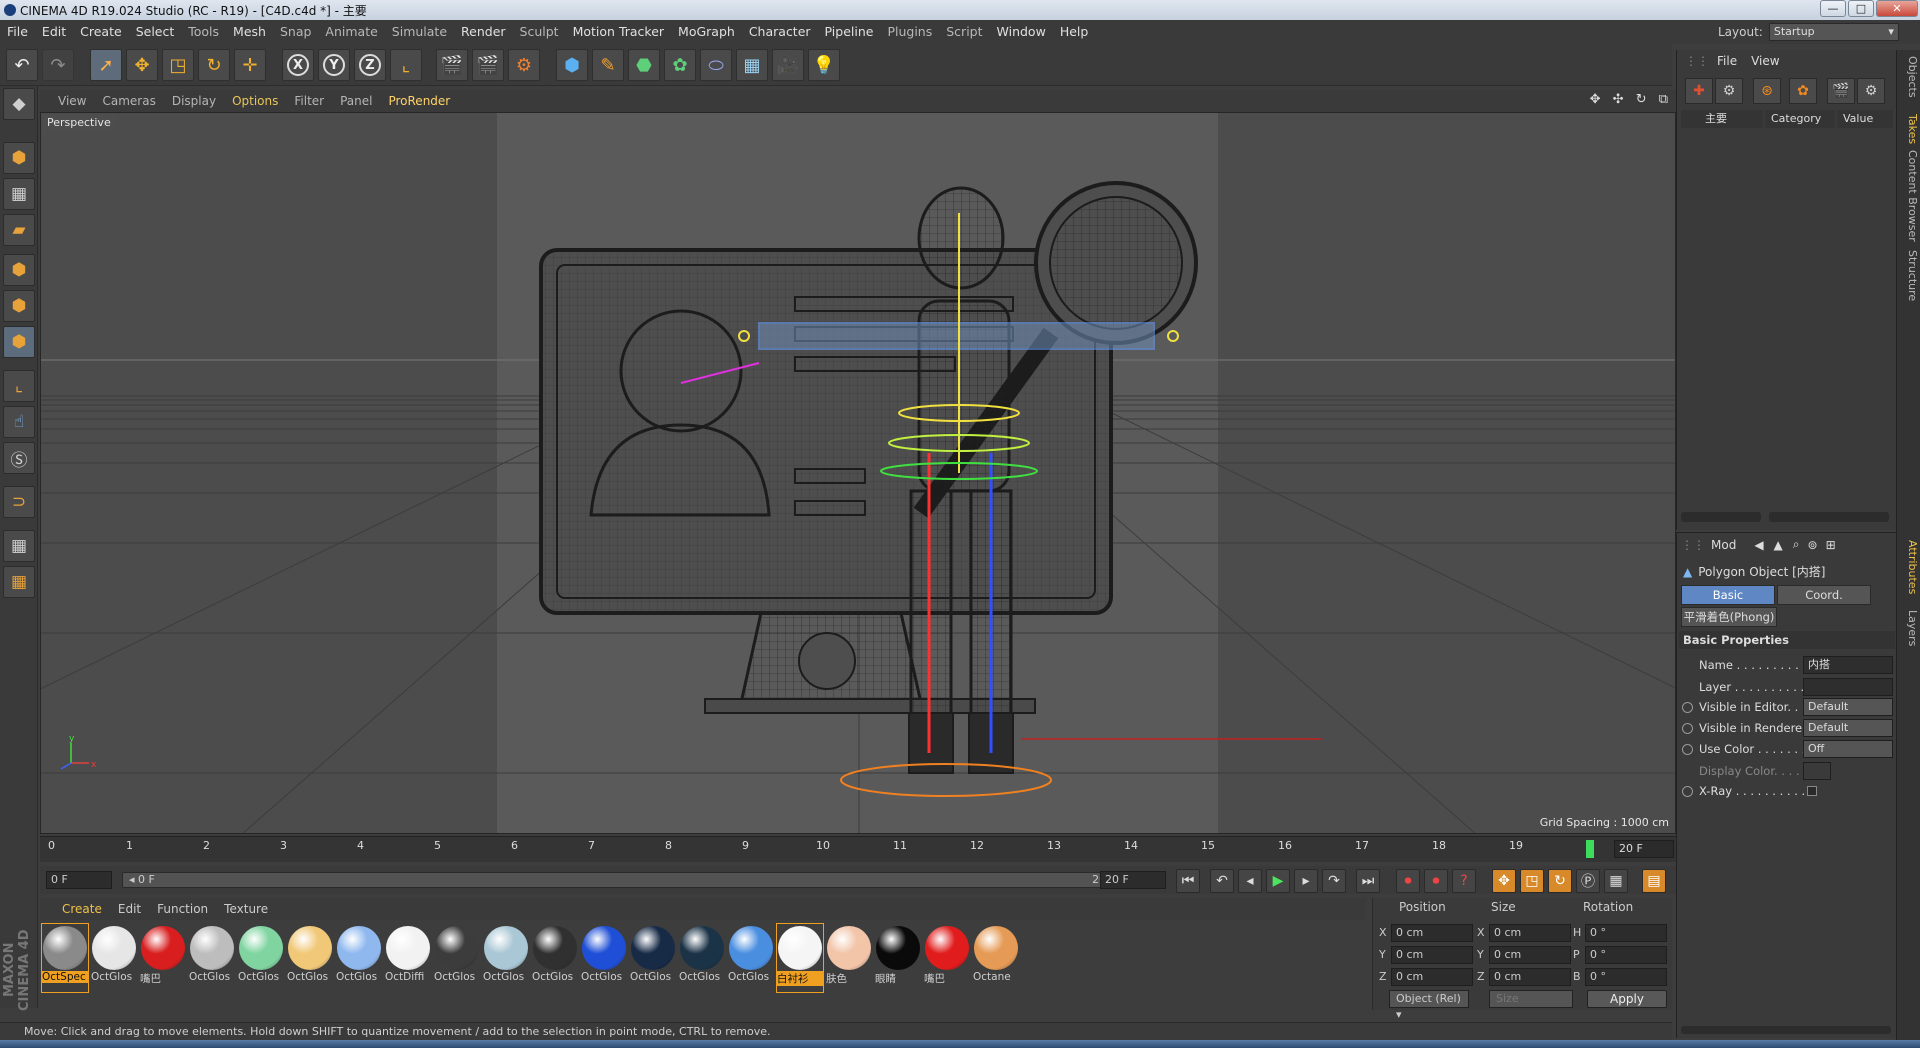  I want to click on z-axis-lock-icon: Z, so click(370, 65).